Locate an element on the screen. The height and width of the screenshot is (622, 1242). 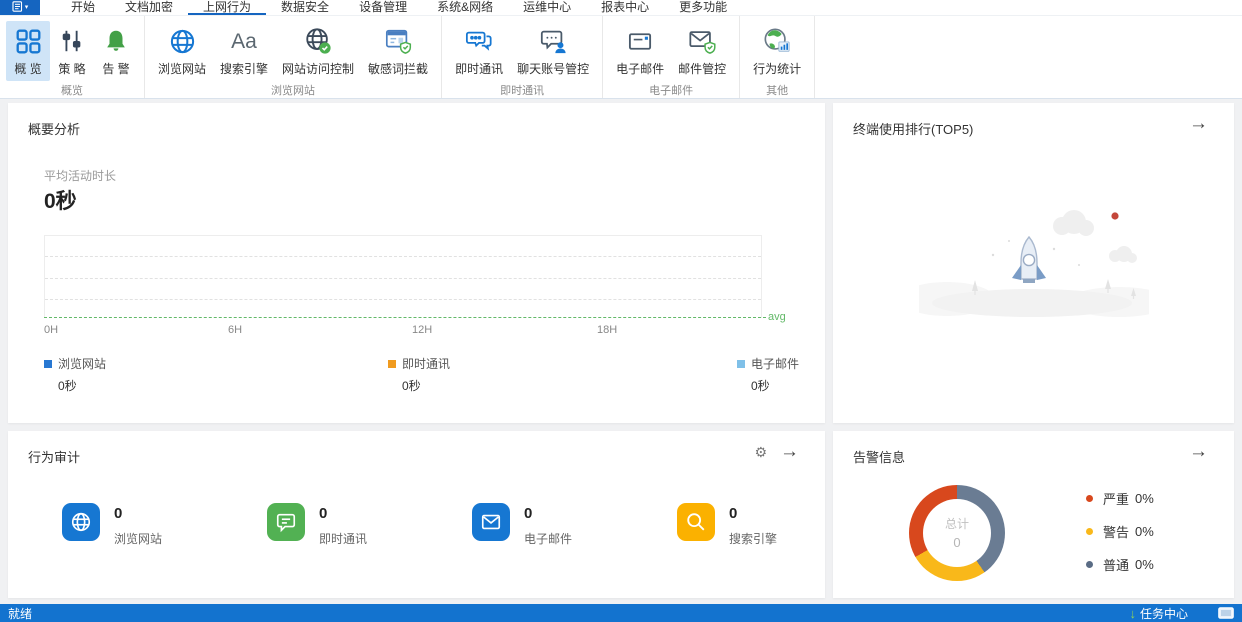
alert-legend-warning: 警告 0% is located at coordinates (1120, 531).